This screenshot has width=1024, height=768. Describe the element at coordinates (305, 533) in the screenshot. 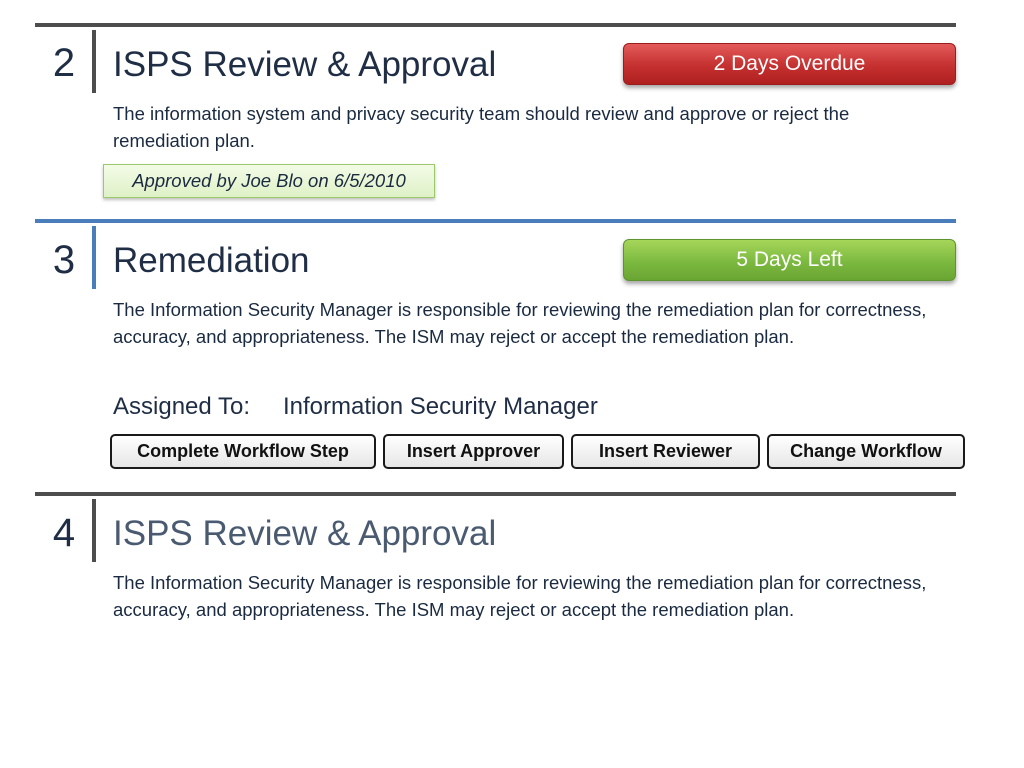

I see `step-4-title: ISPS Review & Approval` at that location.